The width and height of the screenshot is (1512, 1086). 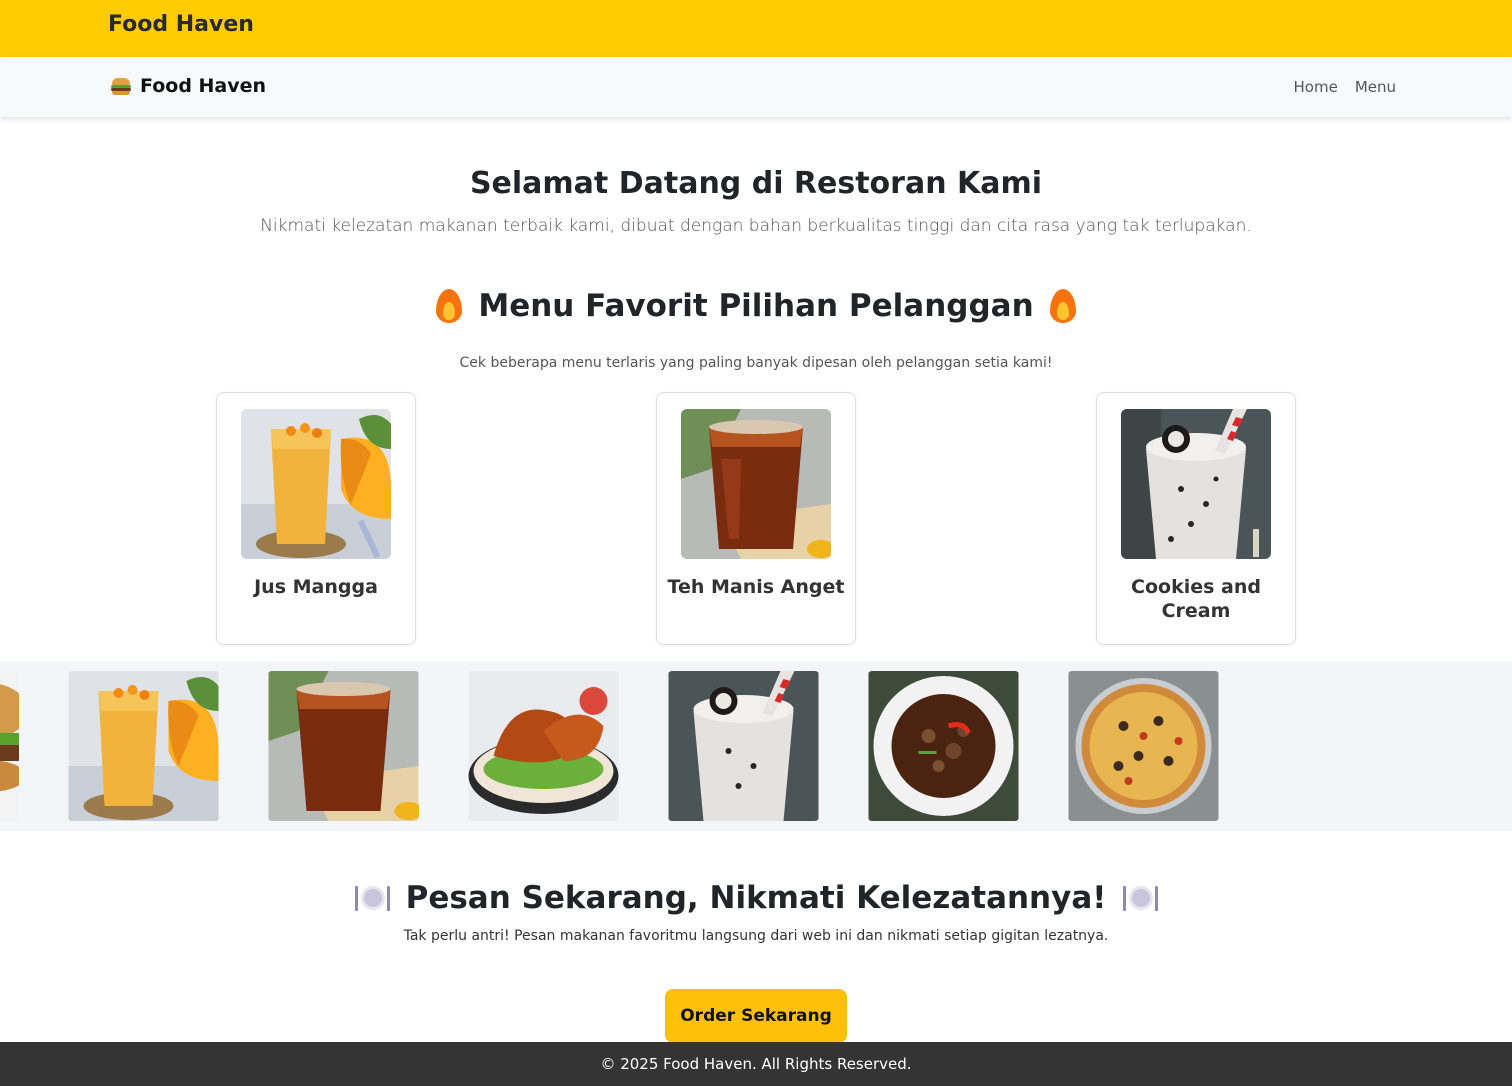 I want to click on footer: © 2025 Food Haven. All Rights Reserved., so click(x=756, y=1064).